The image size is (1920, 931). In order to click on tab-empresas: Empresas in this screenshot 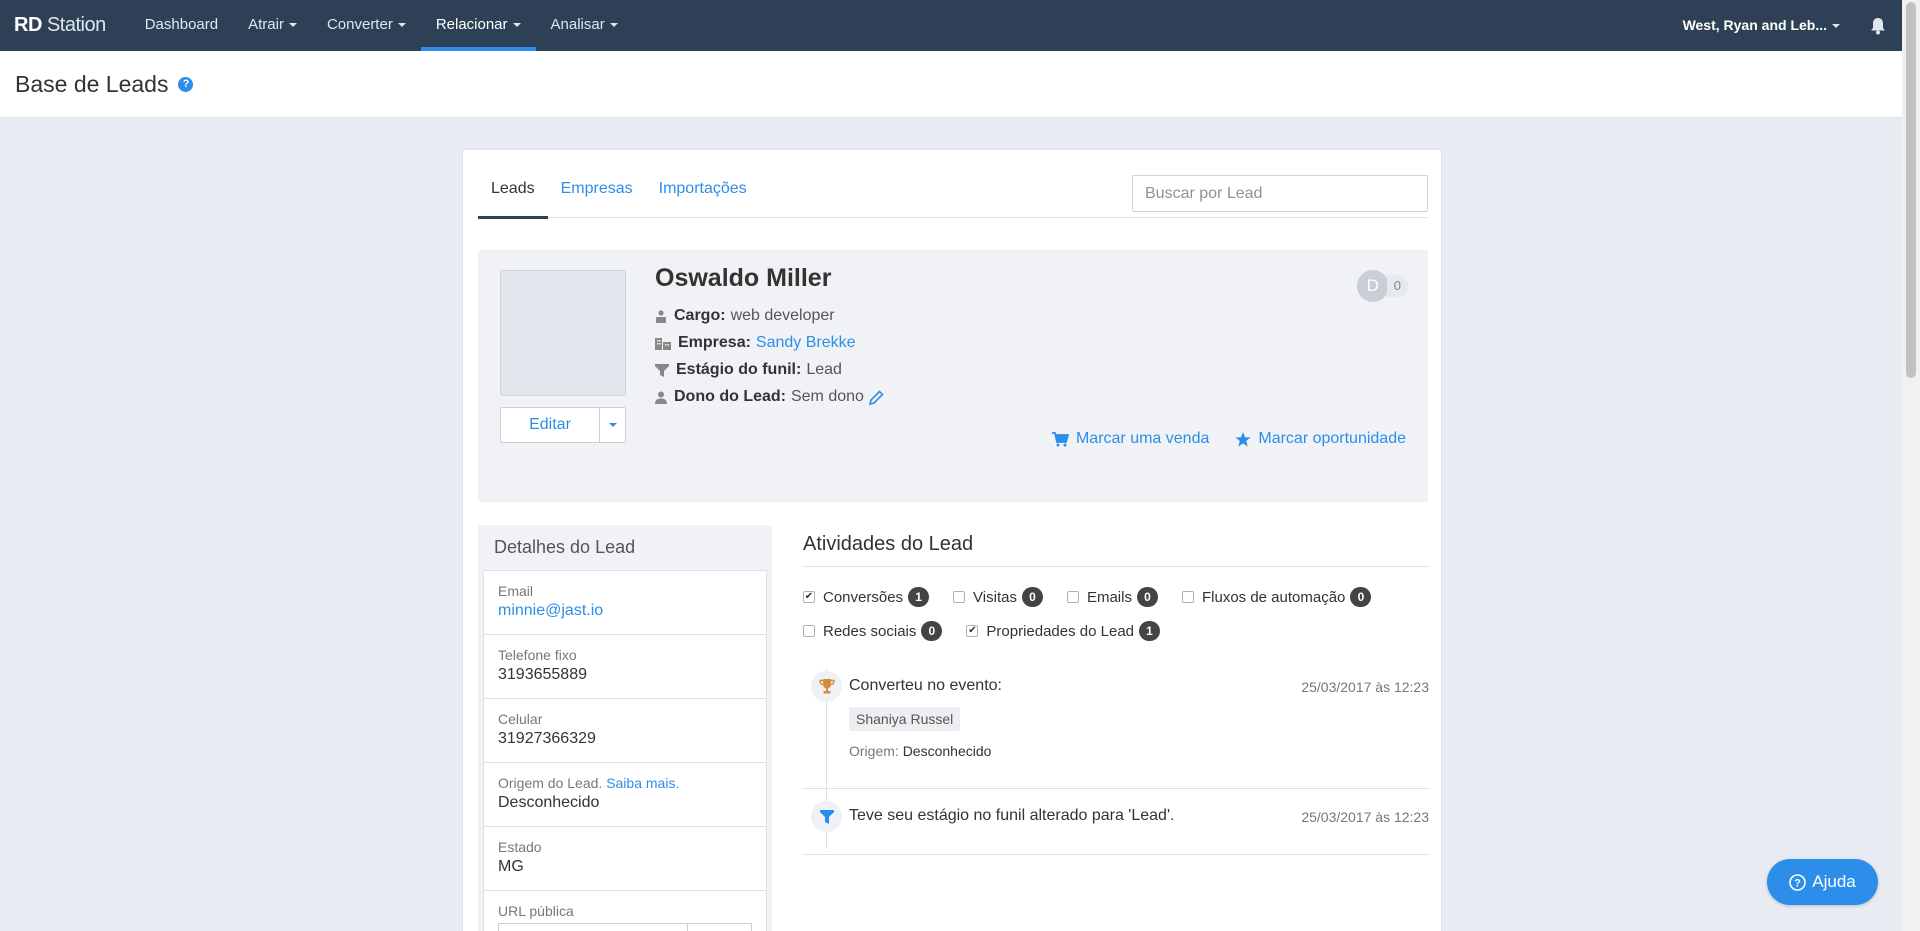, I will do `click(597, 189)`.